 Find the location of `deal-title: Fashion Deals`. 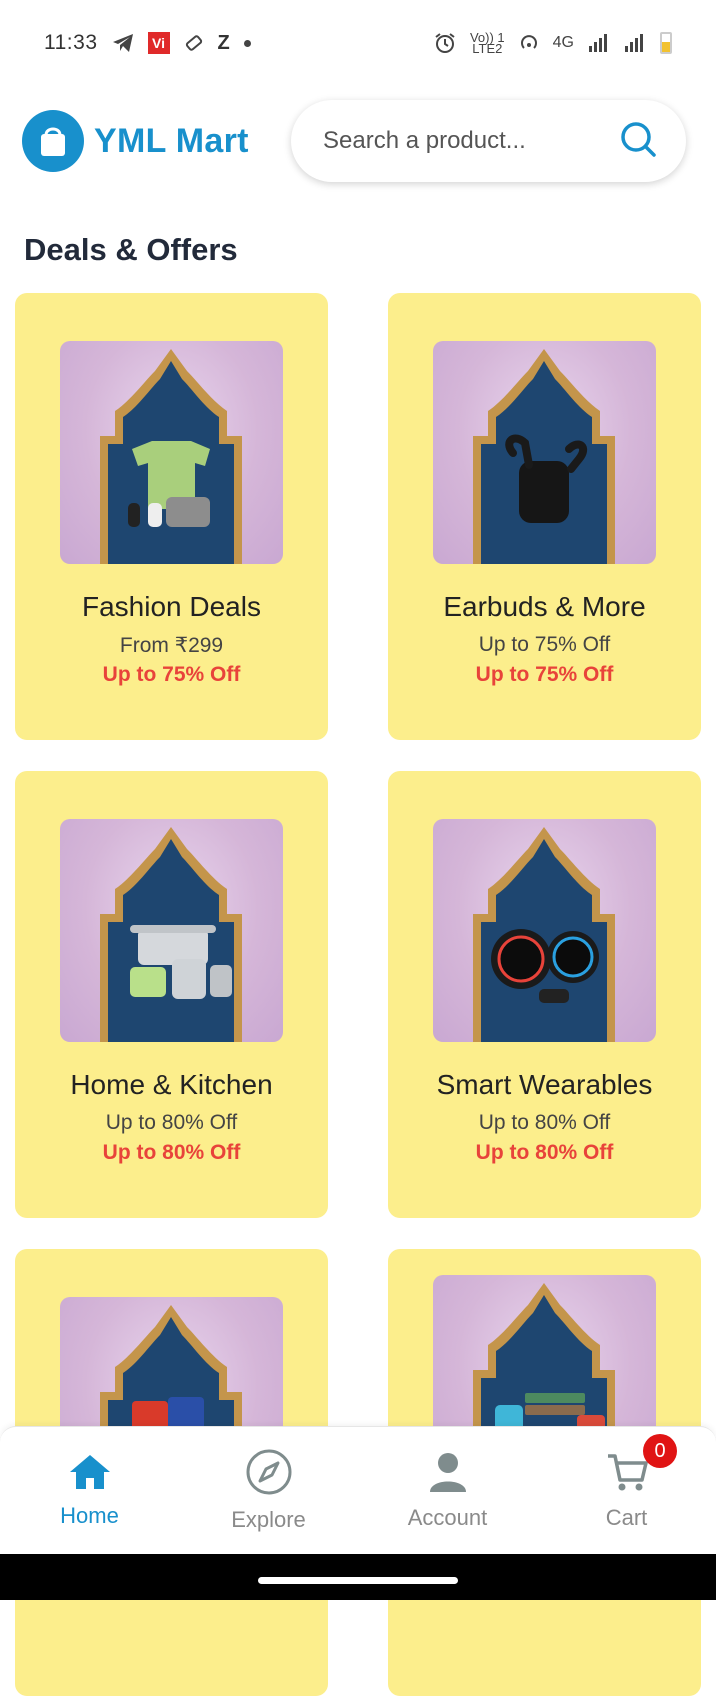

deal-title: Fashion Deals is located at coordinates (171, 606).